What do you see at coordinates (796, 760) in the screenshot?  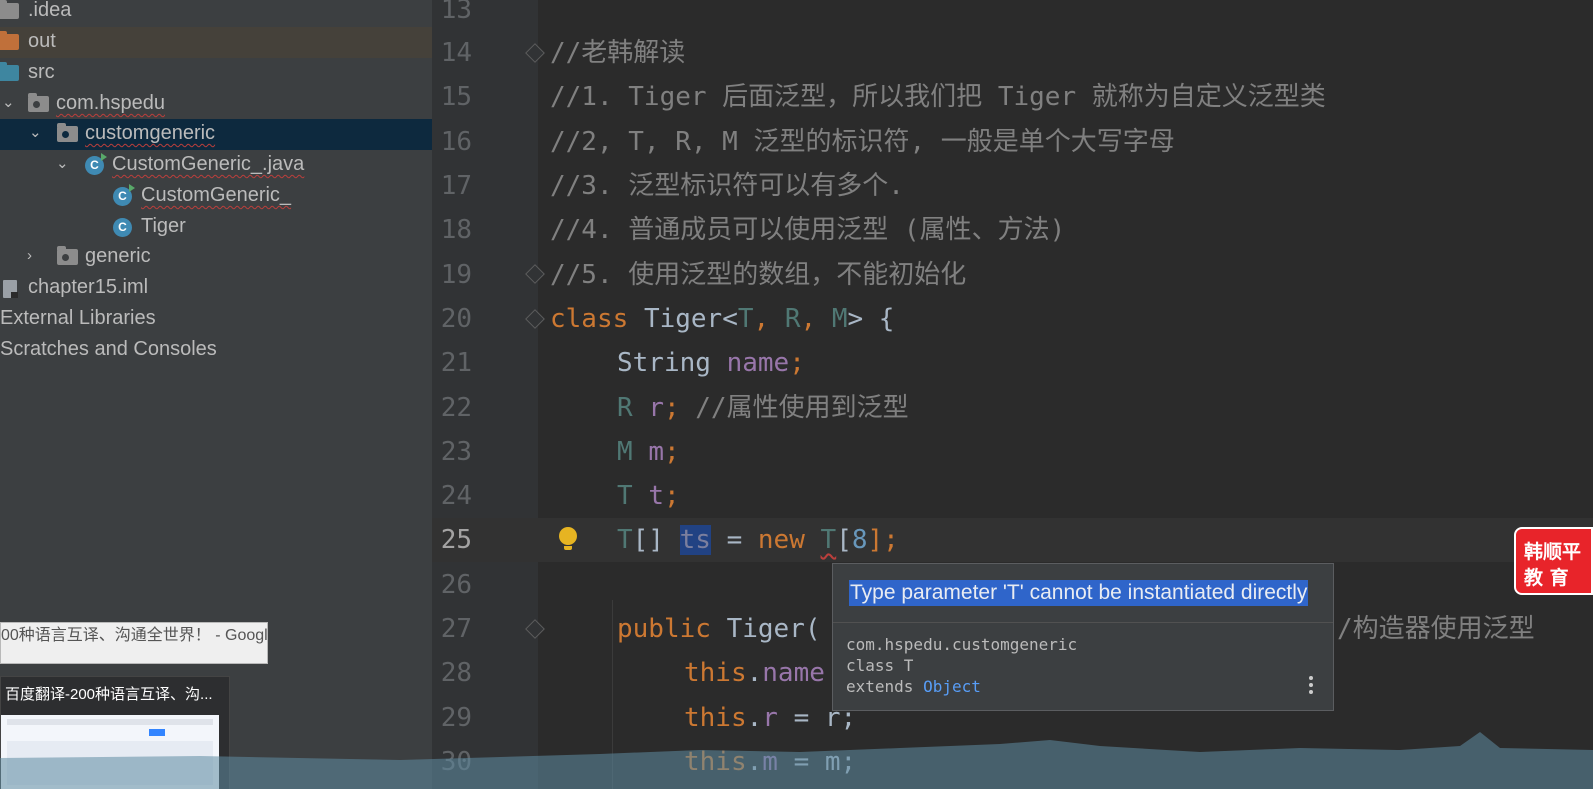 I see `audio-wave-overlay` at bounding box center [796, 760].